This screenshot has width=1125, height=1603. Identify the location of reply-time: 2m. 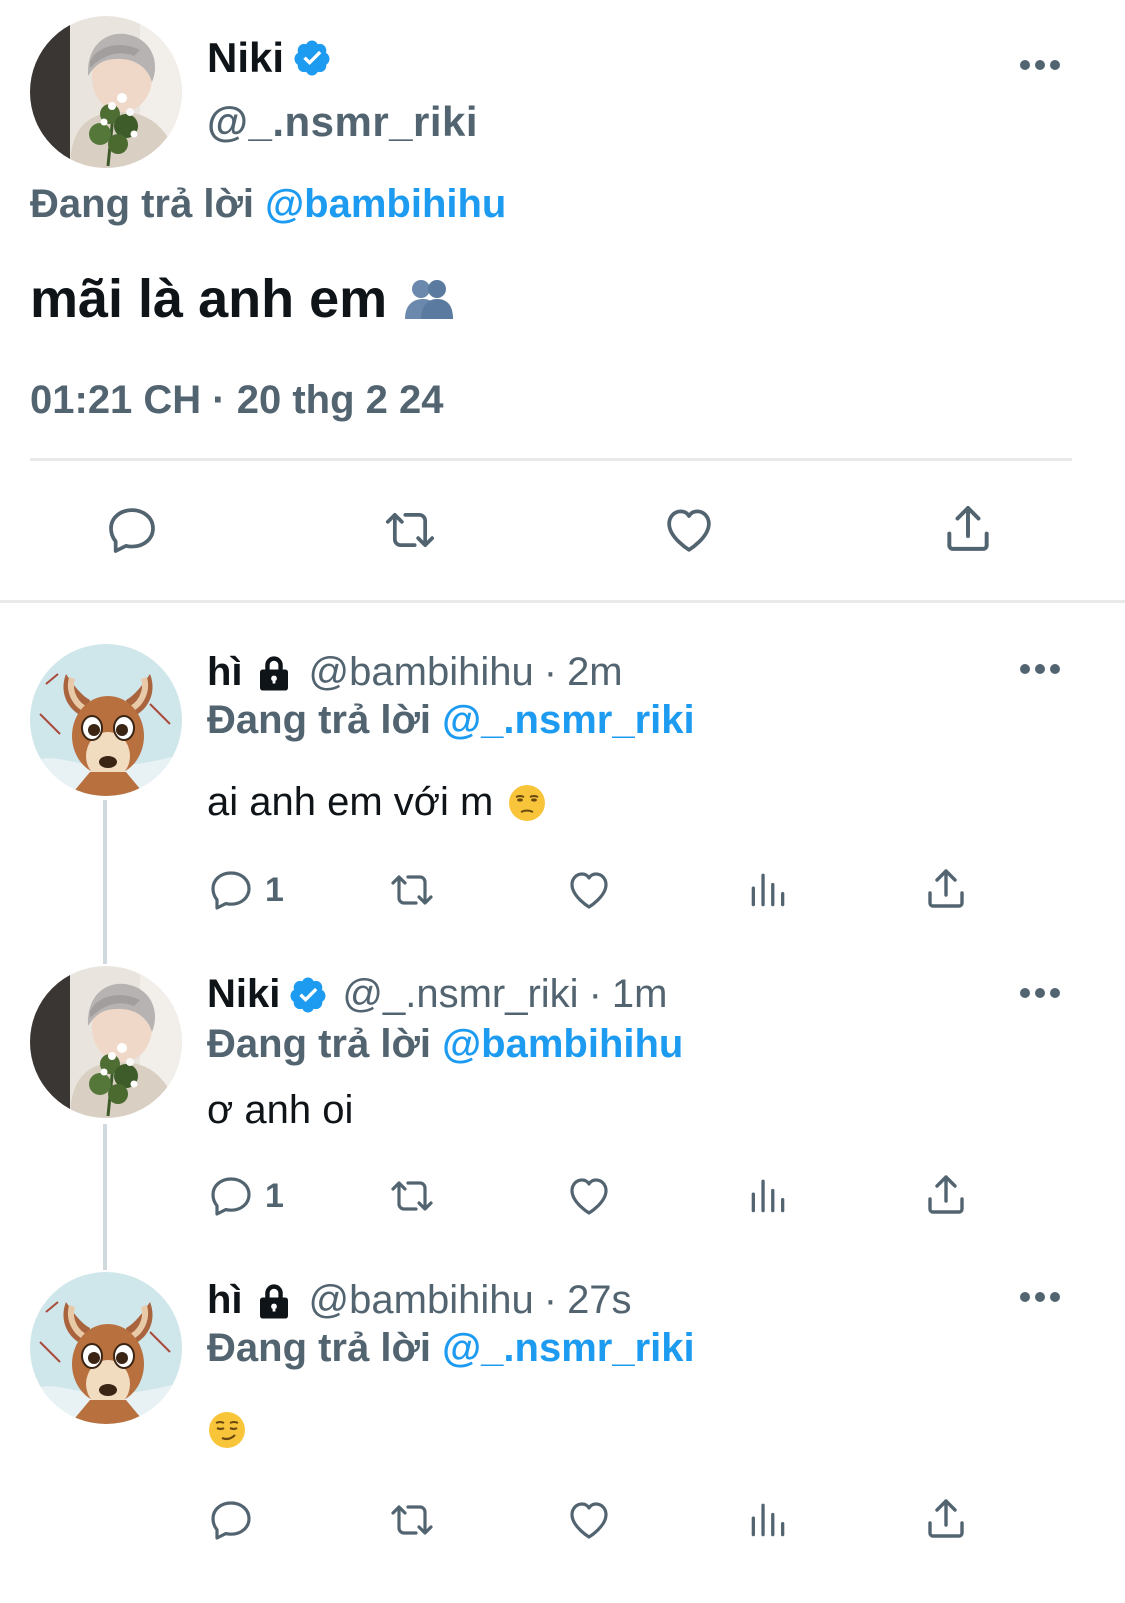
(595, 672).